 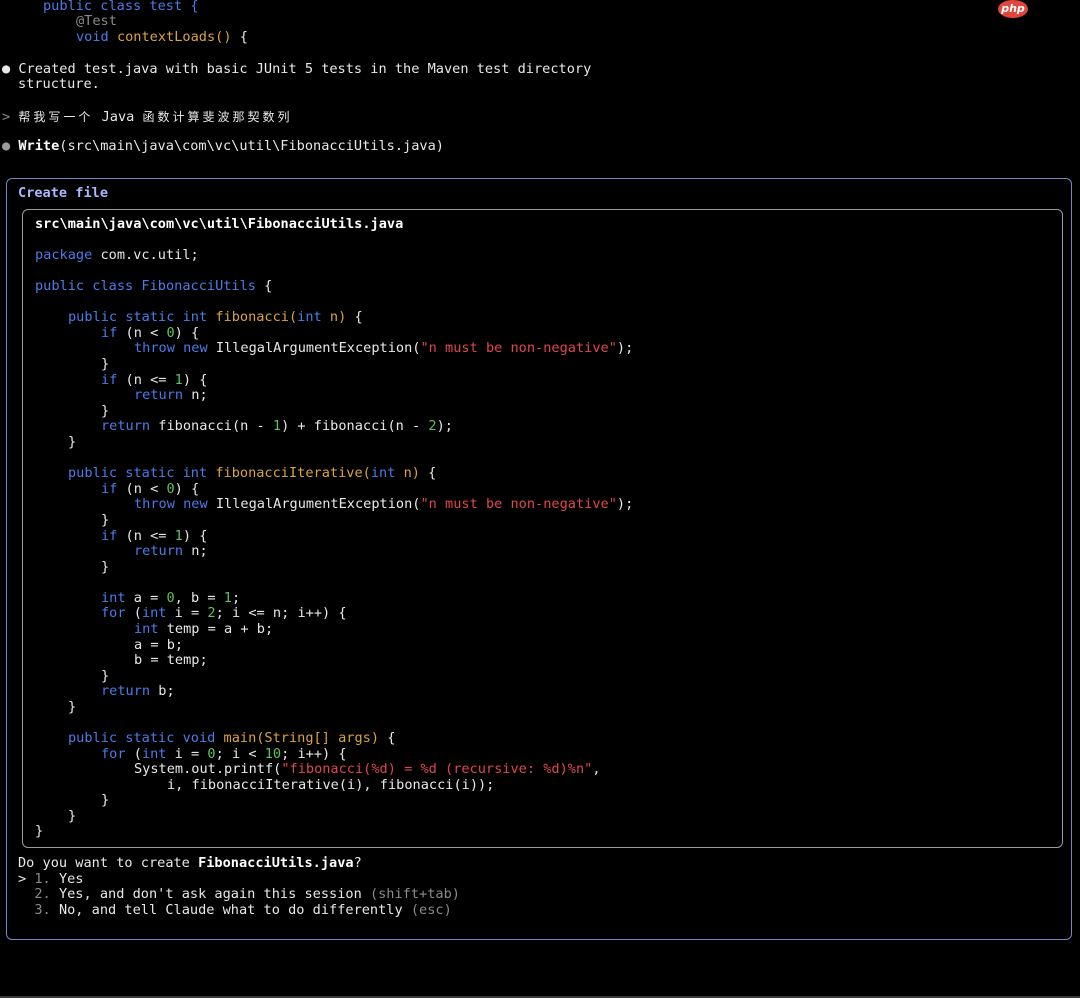 I want to click on assistant-message-cont: structure., so click(x=59, y=84).